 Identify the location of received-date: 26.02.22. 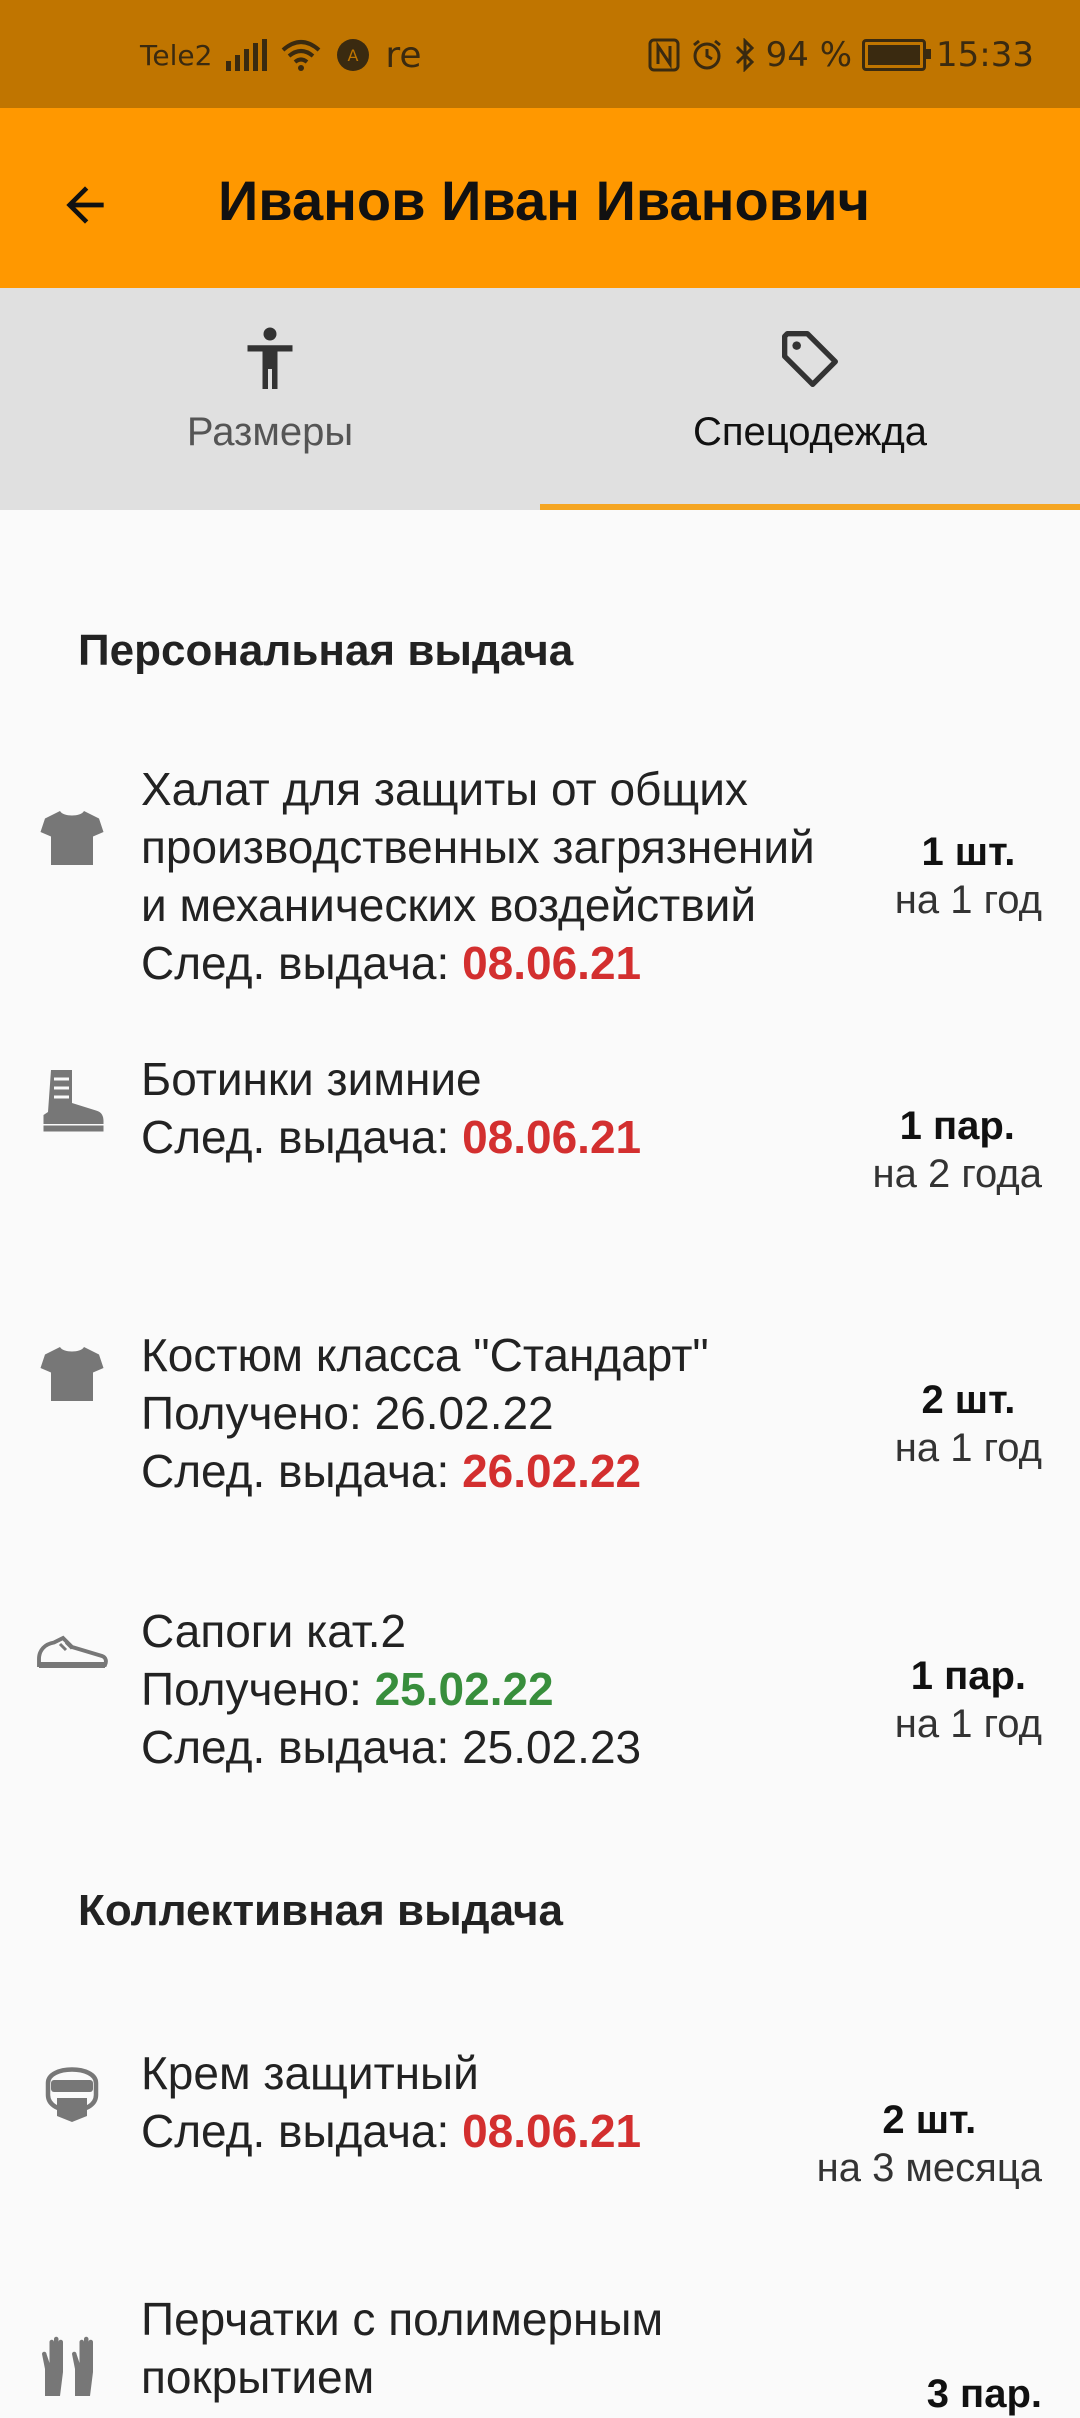
(464, 1413).